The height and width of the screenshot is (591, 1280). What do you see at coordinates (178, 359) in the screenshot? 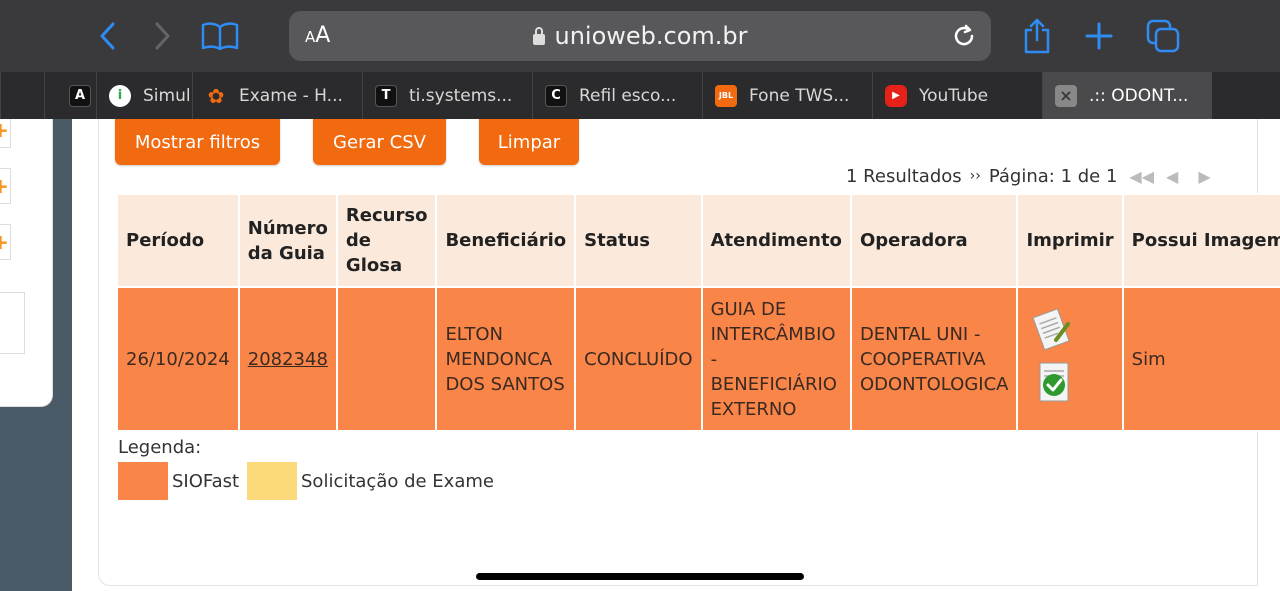
I see `cell-periodo: 26/10/2024` at bounding box center [178, 359].